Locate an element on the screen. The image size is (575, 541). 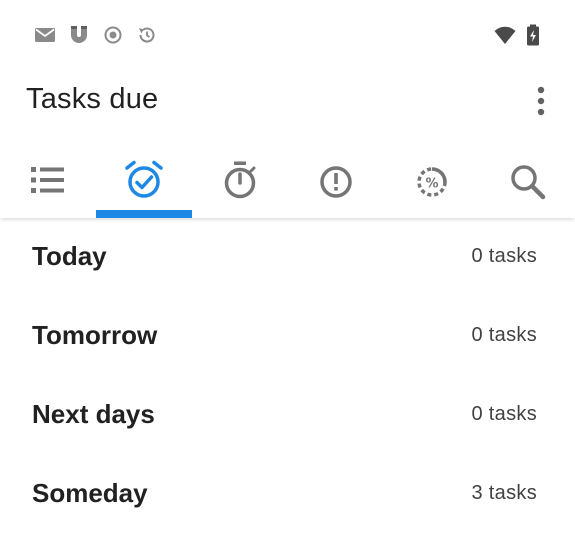
tab-priority is located at coordinates (336, 182).